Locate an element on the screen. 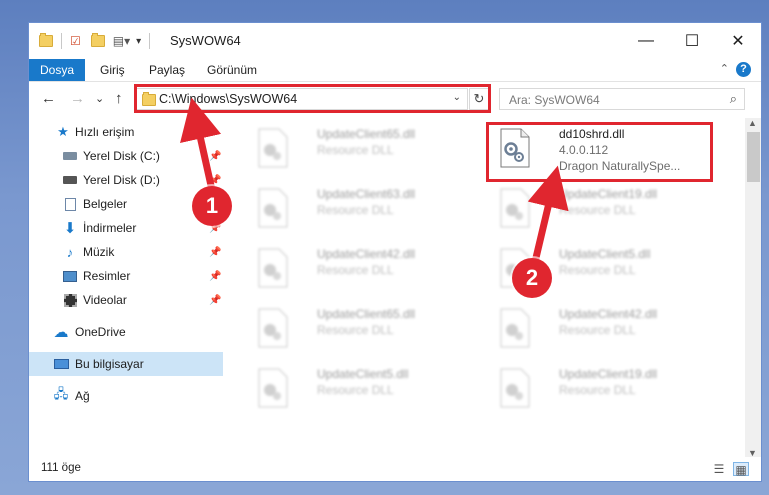 This screenshot has width=769, height=495. download-icon: ⬇ is located at coordinates (70, 228).